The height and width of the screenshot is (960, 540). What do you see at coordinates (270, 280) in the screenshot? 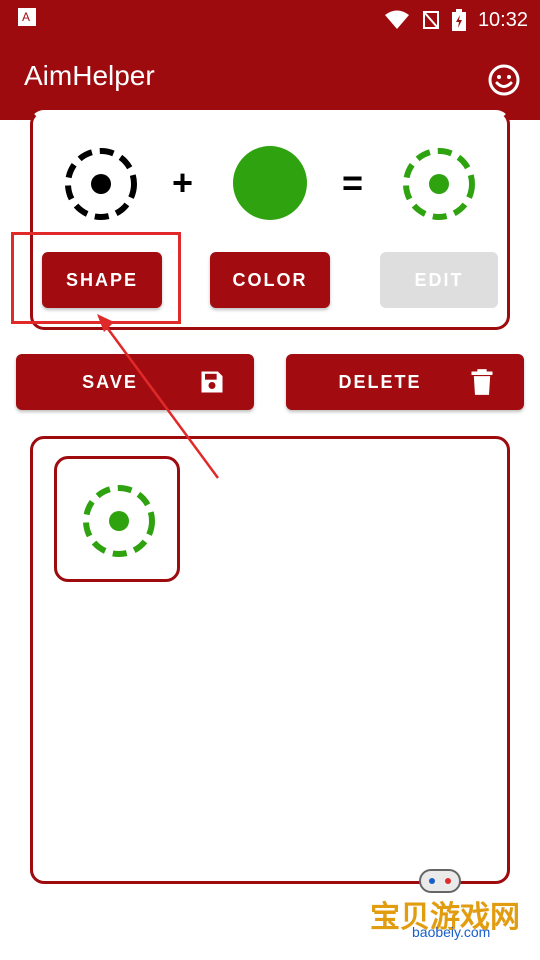
I see `color-button: COLOR` at bounding box center [270, 280].